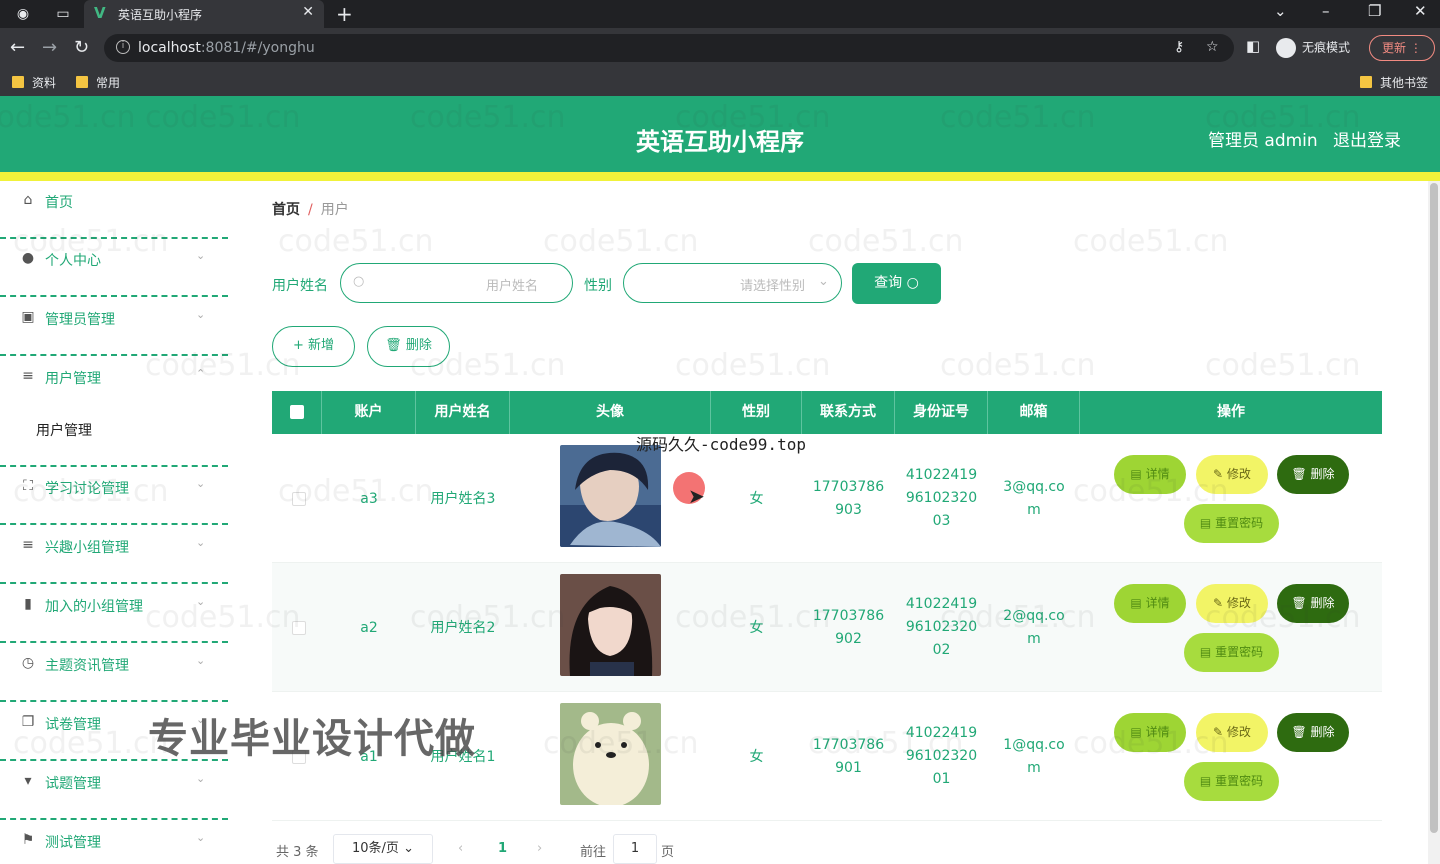 The image size is (1440, 864). What do you see at coordinates (1434, 508) in the screenshot?
I see `scrollbar-thumb` at bounding box center [1434, 508].